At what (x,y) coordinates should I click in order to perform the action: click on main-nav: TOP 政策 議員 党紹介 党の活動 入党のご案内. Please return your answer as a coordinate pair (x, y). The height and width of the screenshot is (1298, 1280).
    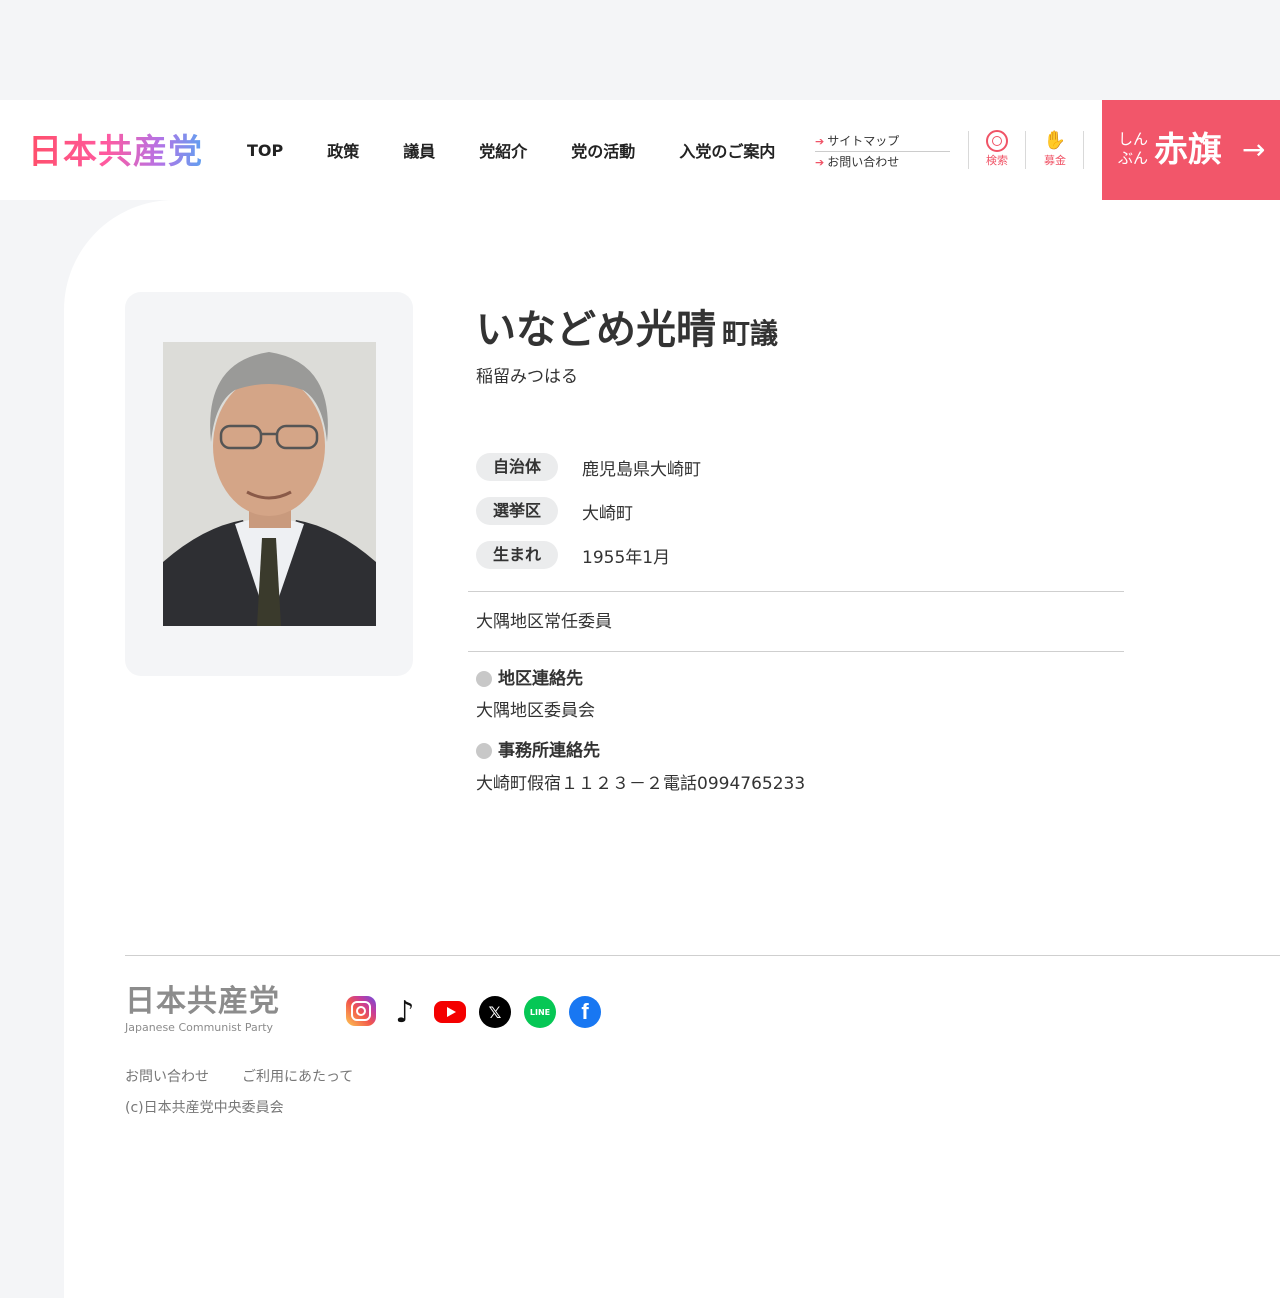
    Looking at the image, I should click on (511, 150).